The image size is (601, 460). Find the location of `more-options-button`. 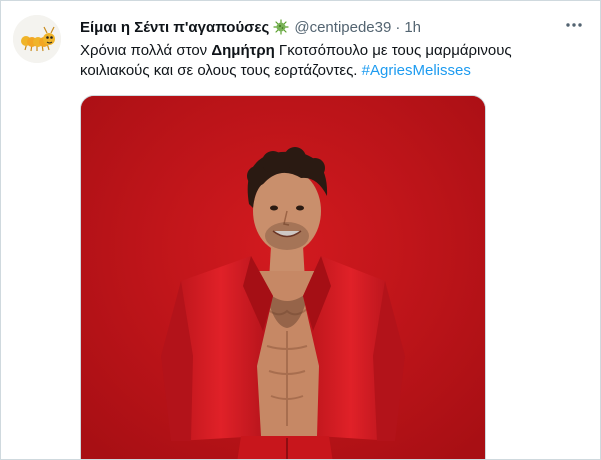

more-options-button is located at coordinates (574, 25).